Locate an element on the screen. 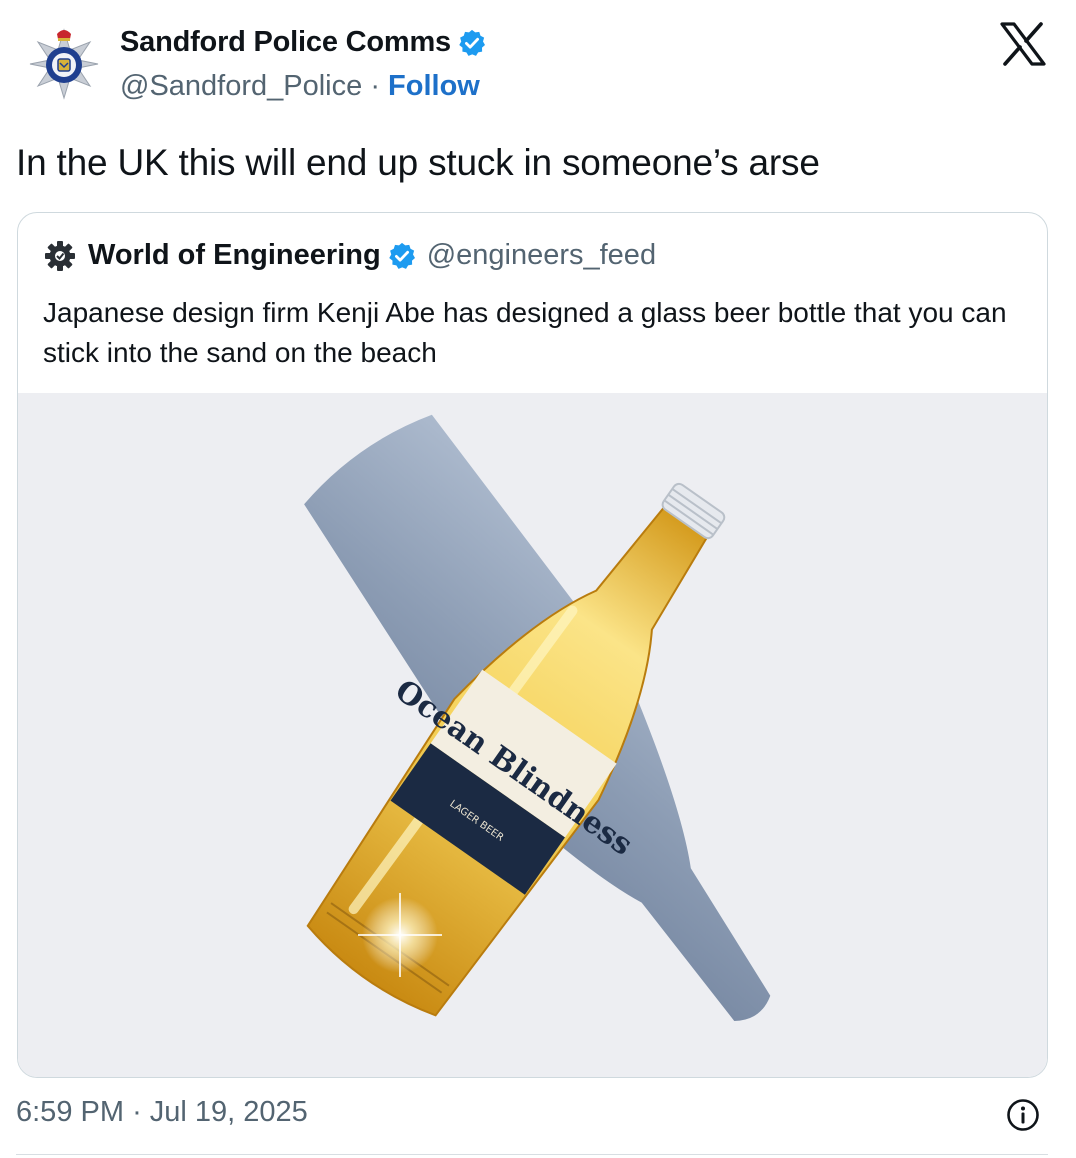 Image resolution: width=1076 pixels, height=1158 pixels. author-avatar is located at coordinates (64, 62).